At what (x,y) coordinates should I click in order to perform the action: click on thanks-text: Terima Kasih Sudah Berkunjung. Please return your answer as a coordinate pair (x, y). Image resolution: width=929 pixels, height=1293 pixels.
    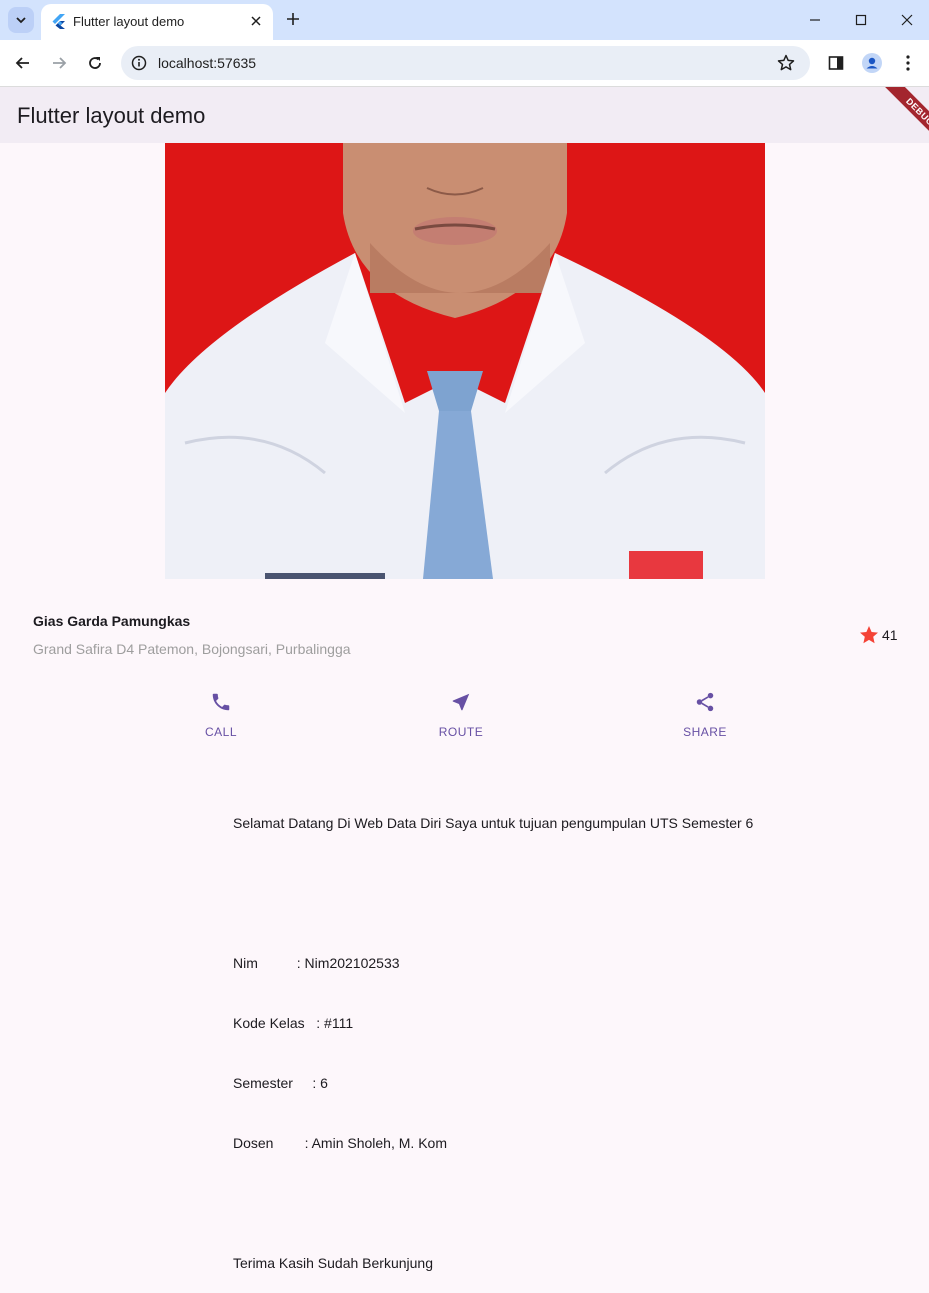
    Looking at the image, I should click on (333, 1263).